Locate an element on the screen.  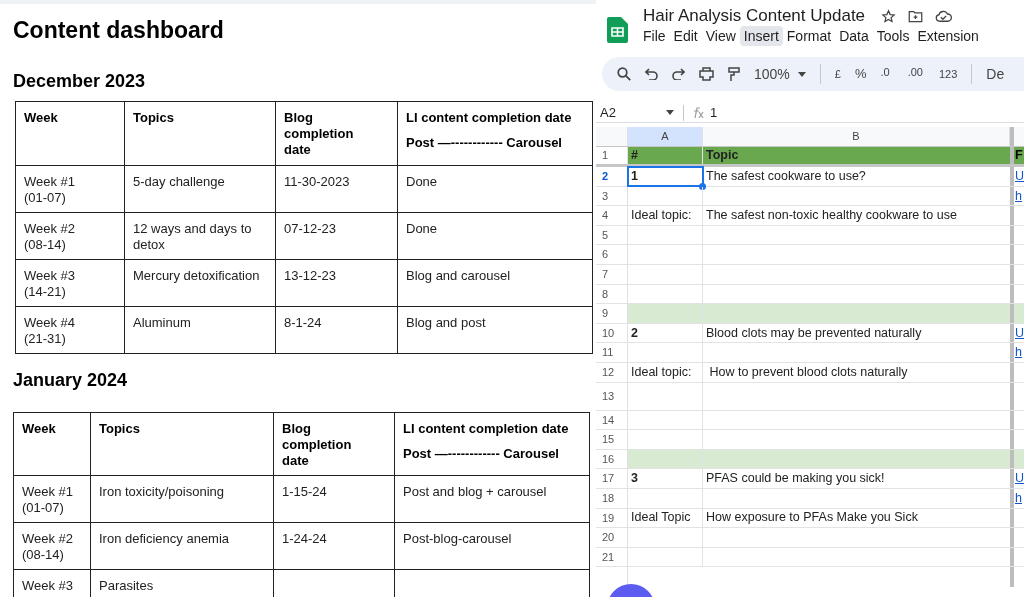
undo-icon is located at coordinates (651, 74).